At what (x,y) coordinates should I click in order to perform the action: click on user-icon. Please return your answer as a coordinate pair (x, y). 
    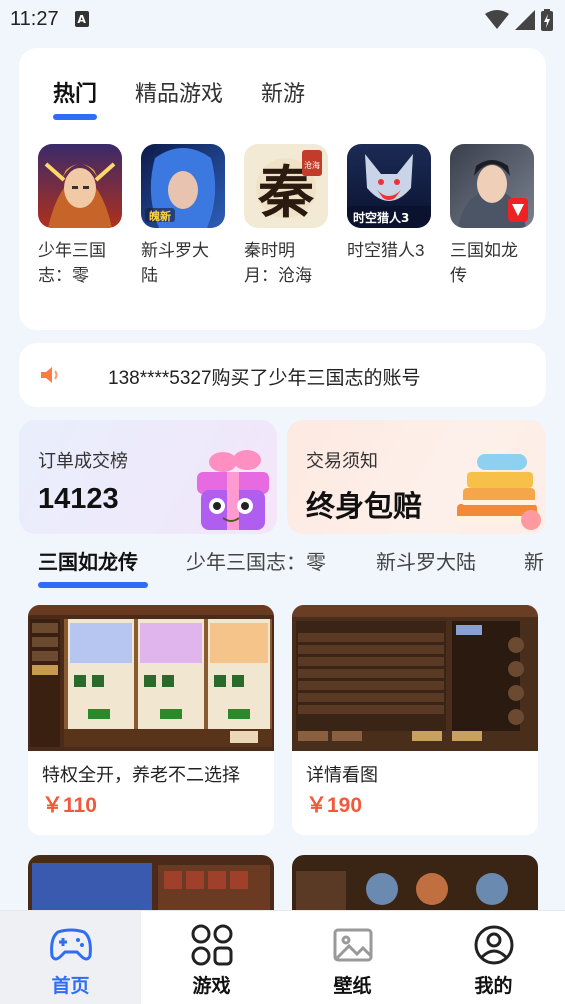
    Looking at the image, I should click on (494, 945).